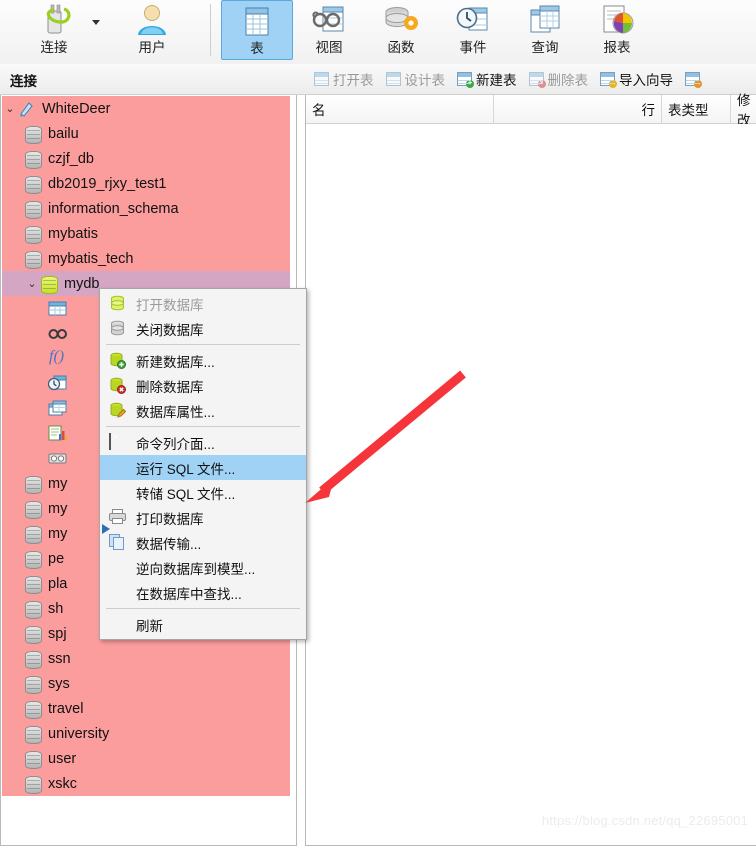 The image size is (756, 846). I want to click on toolbar-export-wizard: →, so click(694, 79).